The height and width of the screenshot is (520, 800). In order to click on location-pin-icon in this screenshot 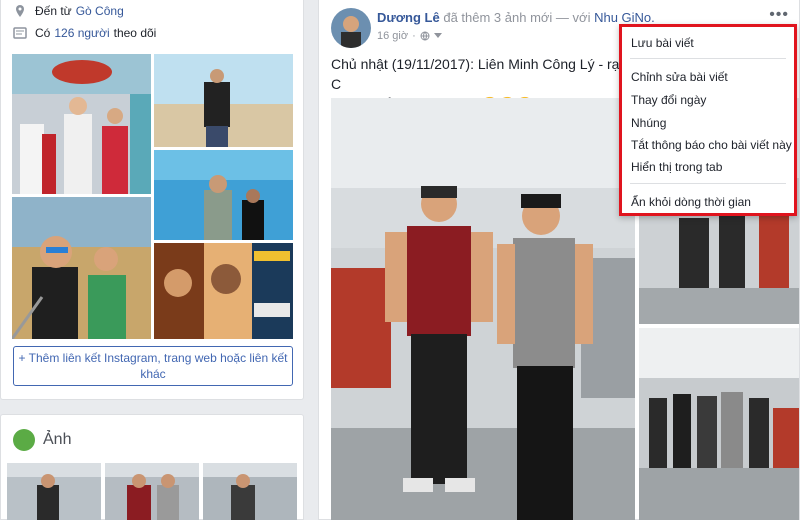, I will do `click(20, 11)`.